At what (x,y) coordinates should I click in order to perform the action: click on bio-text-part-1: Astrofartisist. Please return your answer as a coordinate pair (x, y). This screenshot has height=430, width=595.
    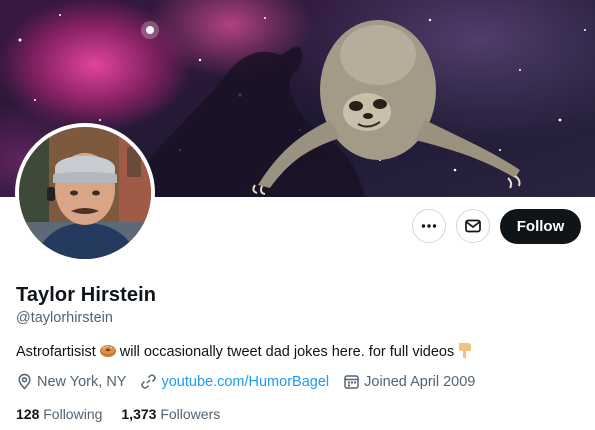
    Looking at the image, I should click on (56, 352).